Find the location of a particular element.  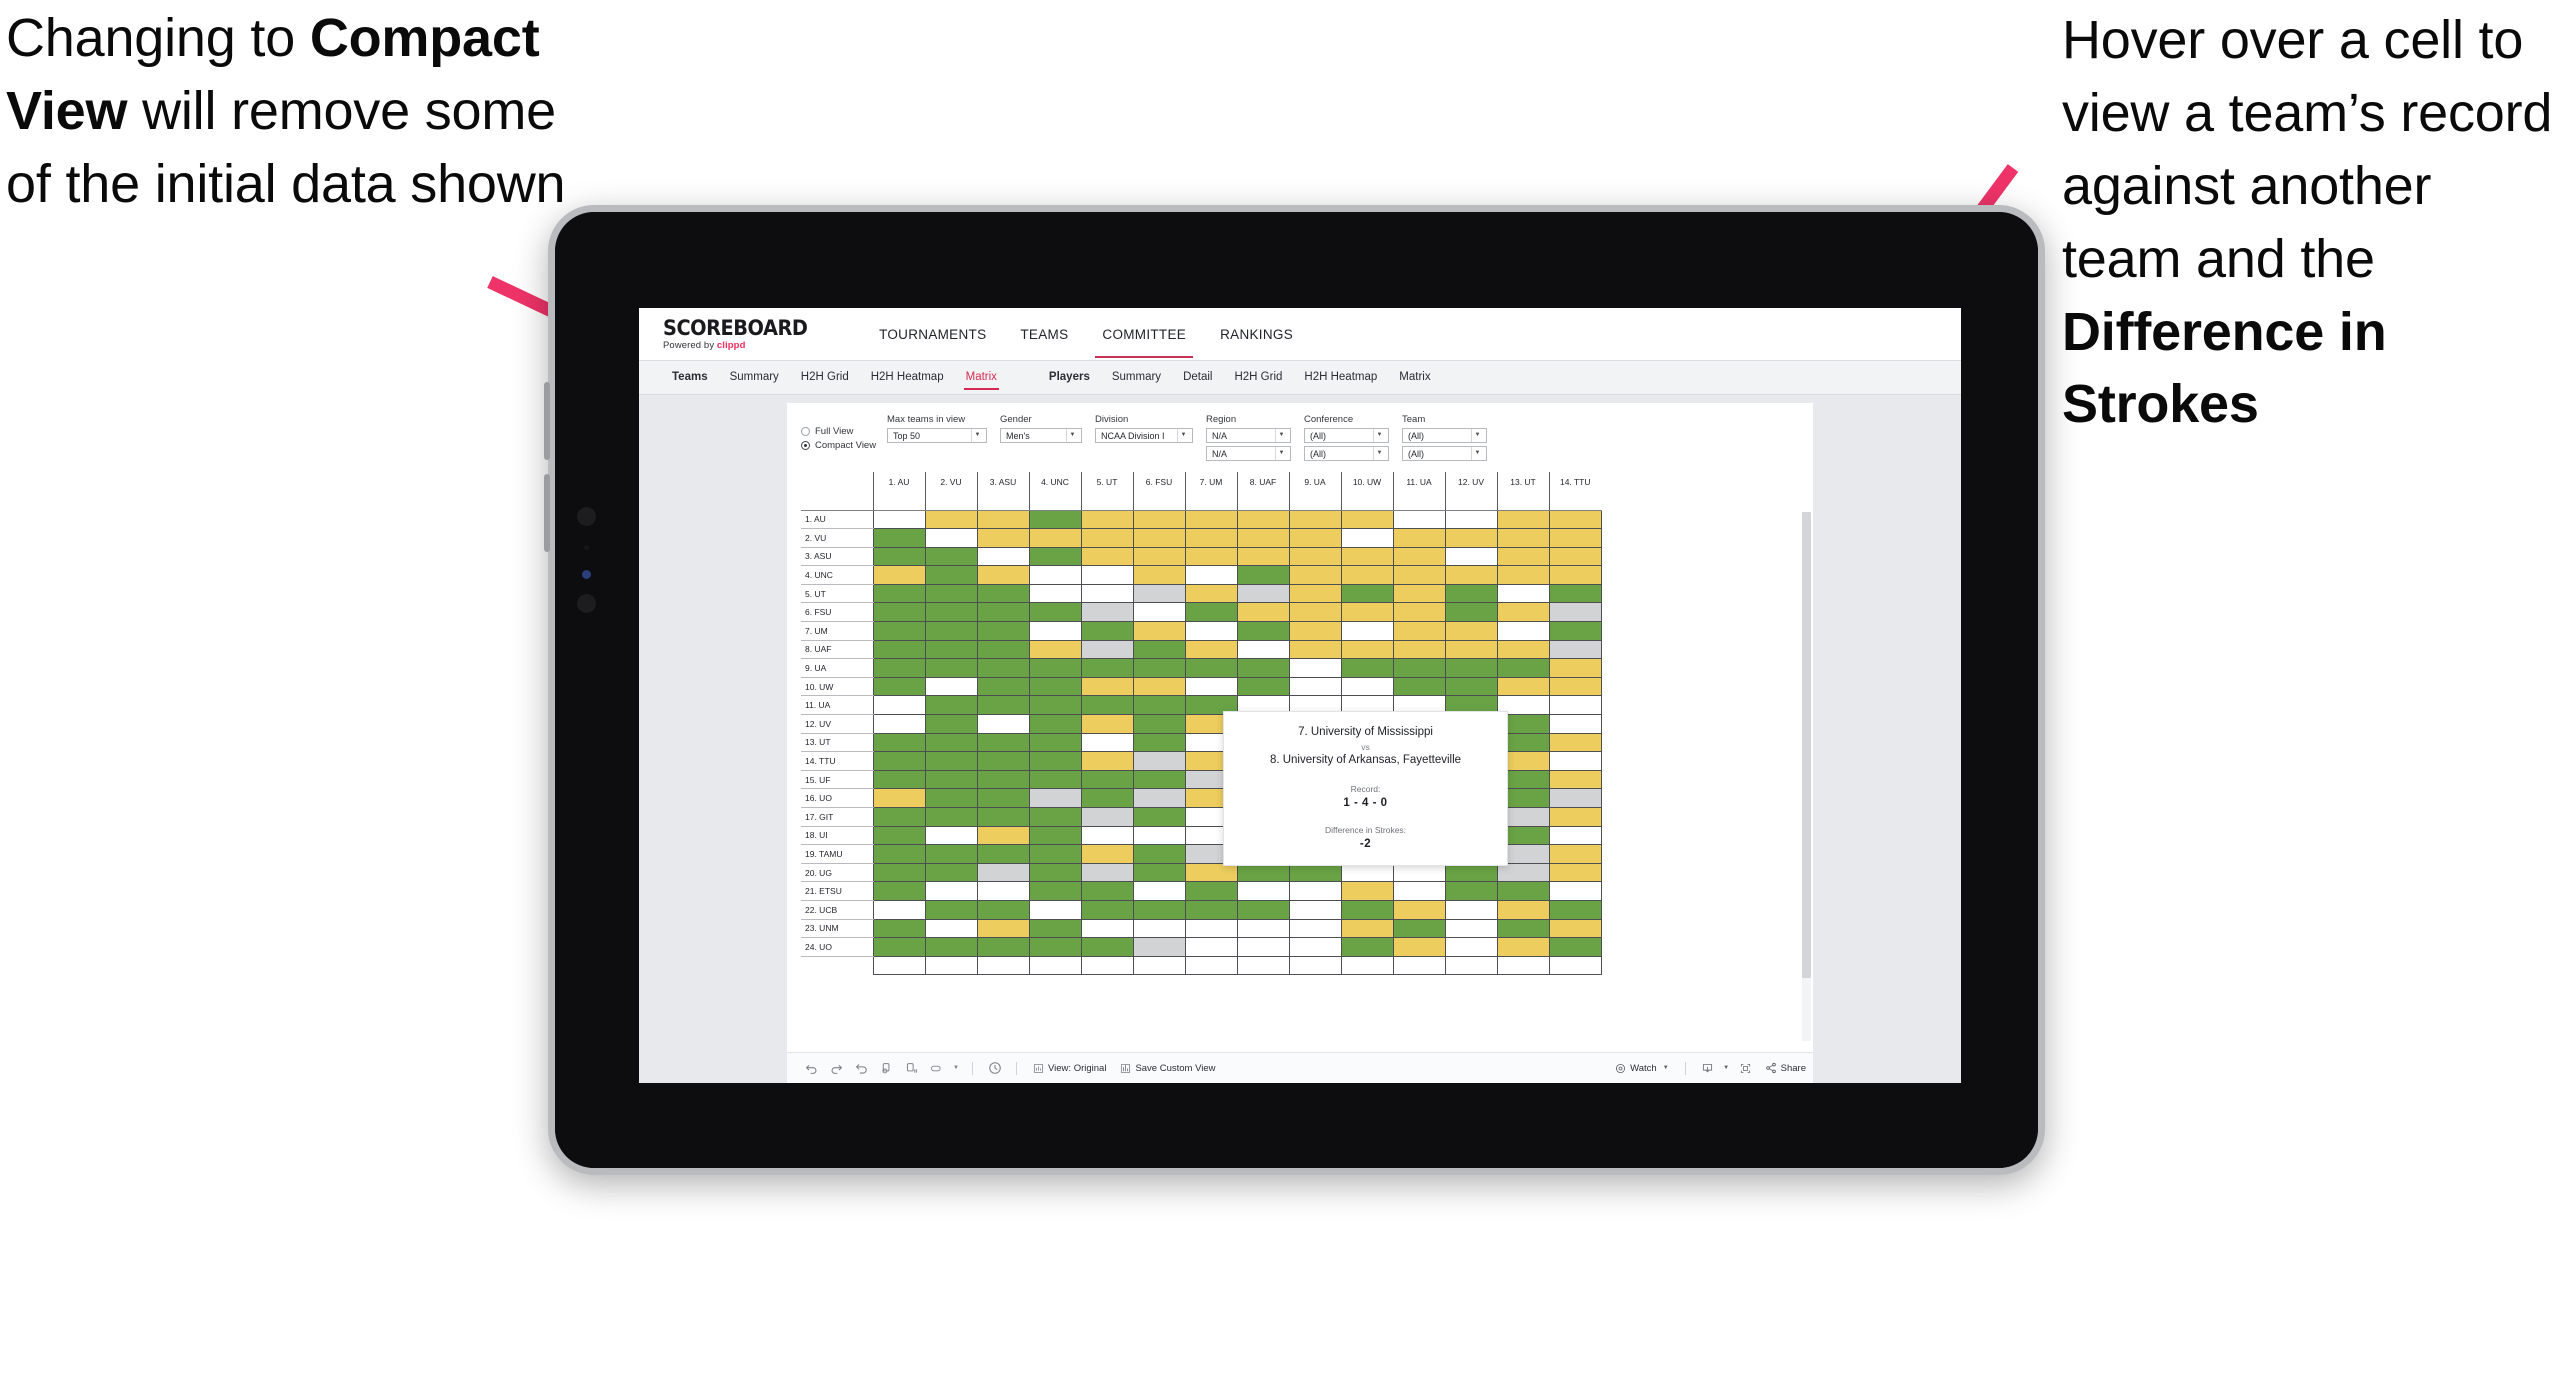

radio-compact-view: Compact View is located at coordinates (844, 445).